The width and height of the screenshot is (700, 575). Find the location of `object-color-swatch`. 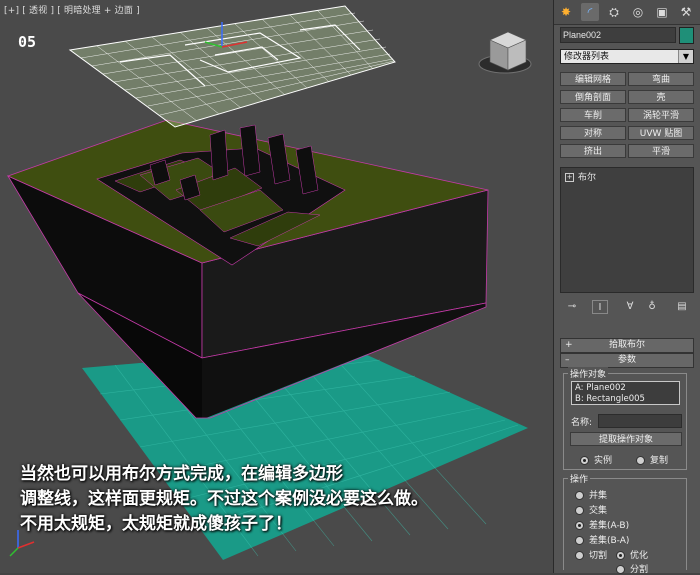

object-color-swatch is located at coordinates (686, 35).